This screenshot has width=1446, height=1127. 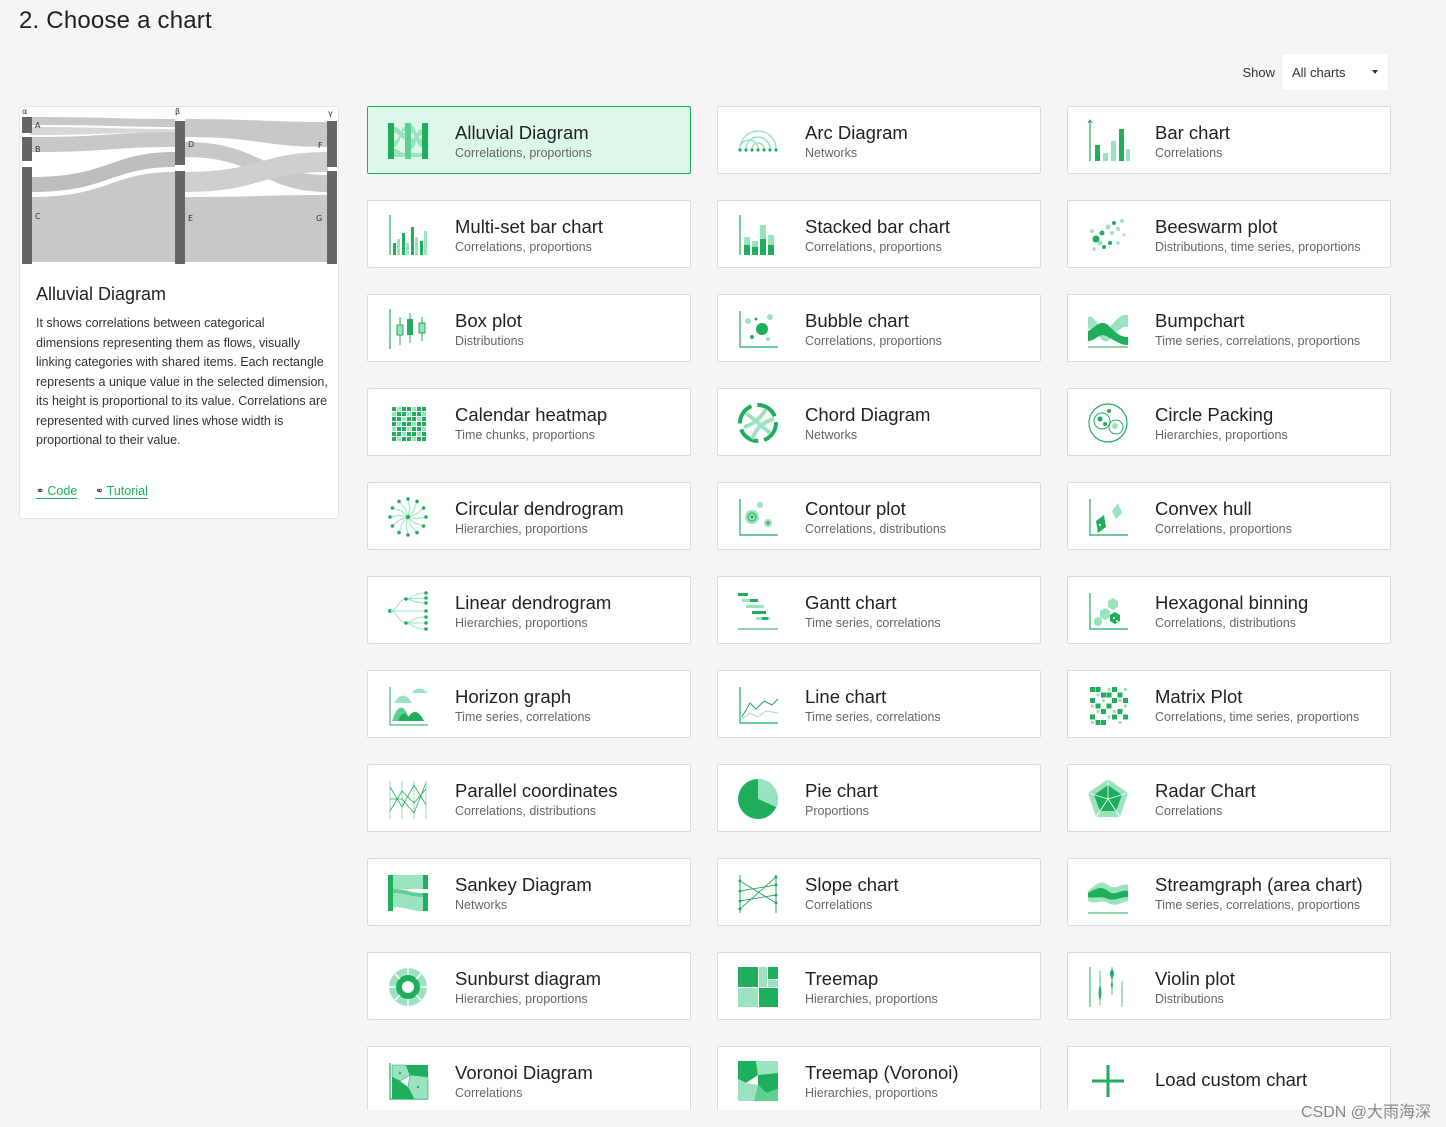 I want to click on chart-name: Beeswarm plot, so click(x=1216, y=226).